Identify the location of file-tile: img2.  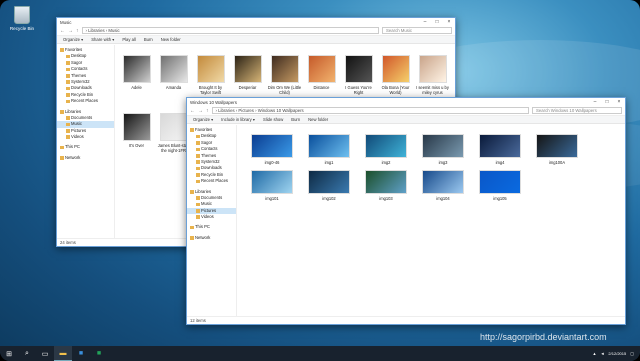
(386, 149).